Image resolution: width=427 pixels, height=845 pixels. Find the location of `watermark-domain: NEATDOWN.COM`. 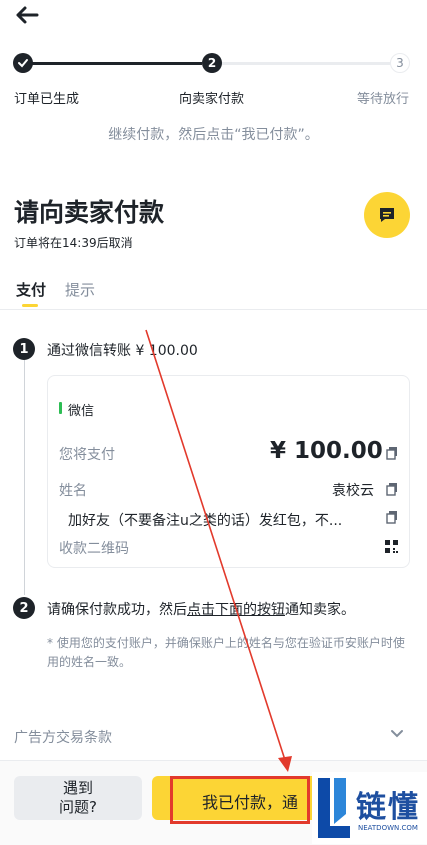

watermark-domain: NEATDOWN.COM is located at coordinates (388, 828).